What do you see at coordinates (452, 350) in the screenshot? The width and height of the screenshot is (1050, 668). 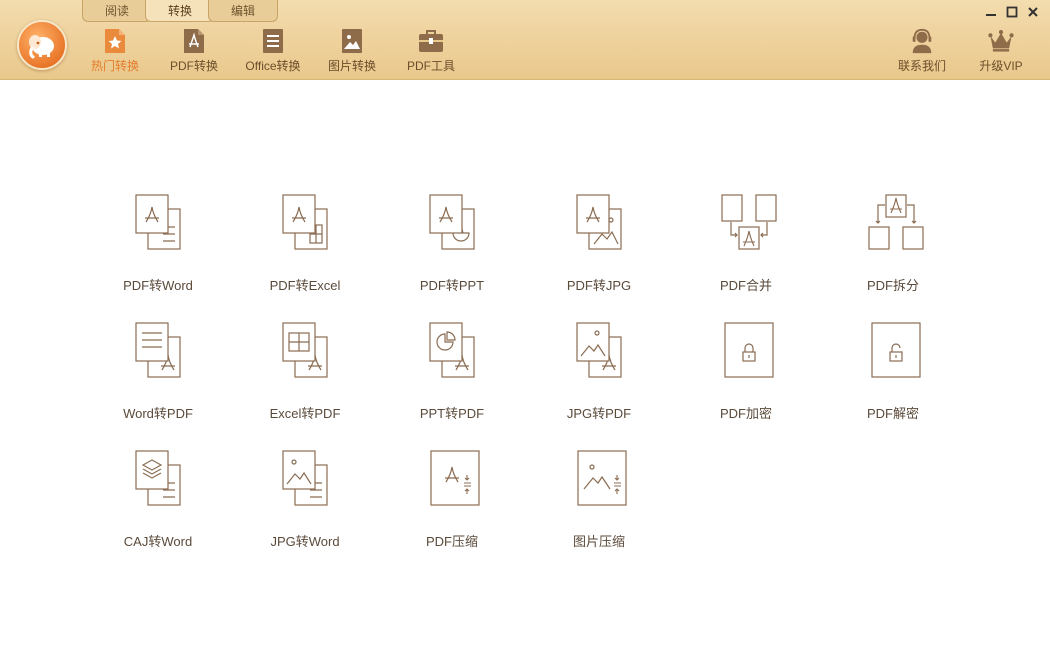 I see `ppt-to-pdf-icon` at bounding box center [452, 350].